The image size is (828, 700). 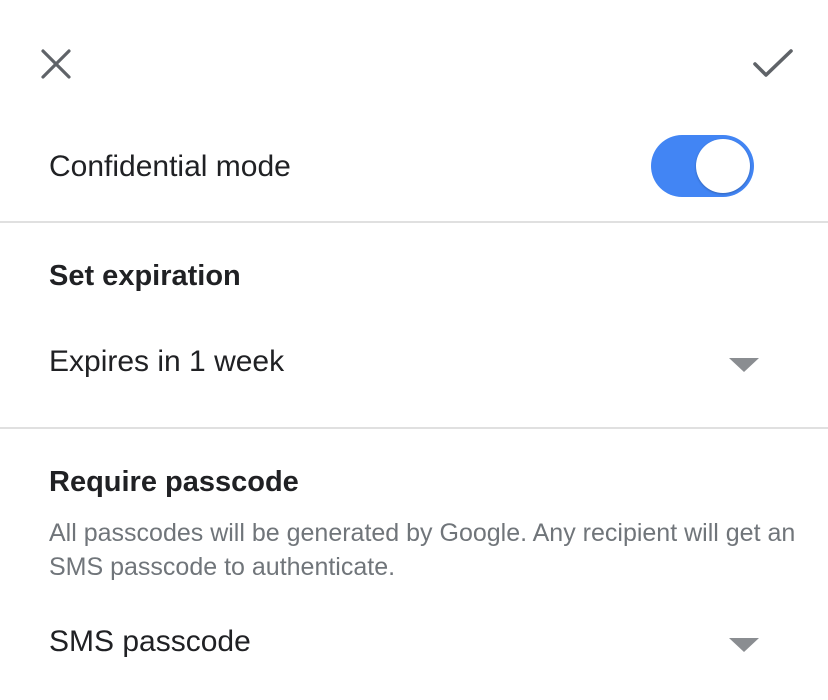 I want to click on require-passcode-title: Require passcode, so click(x=174, y=482).